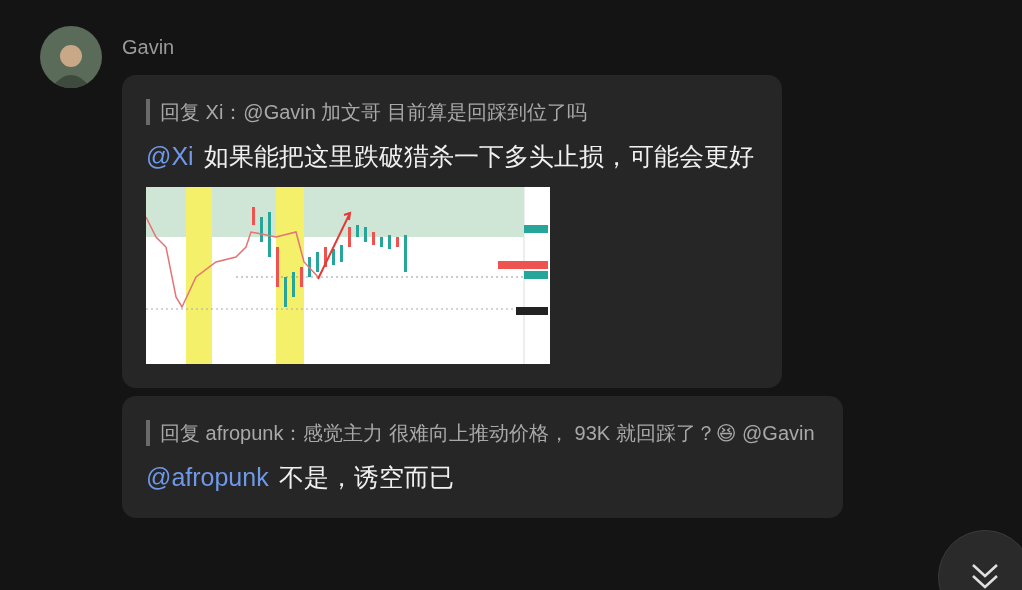  Describe the element at coordinates (170, 156) in the screenshot. I see `mention-link: @Xi` at that location.